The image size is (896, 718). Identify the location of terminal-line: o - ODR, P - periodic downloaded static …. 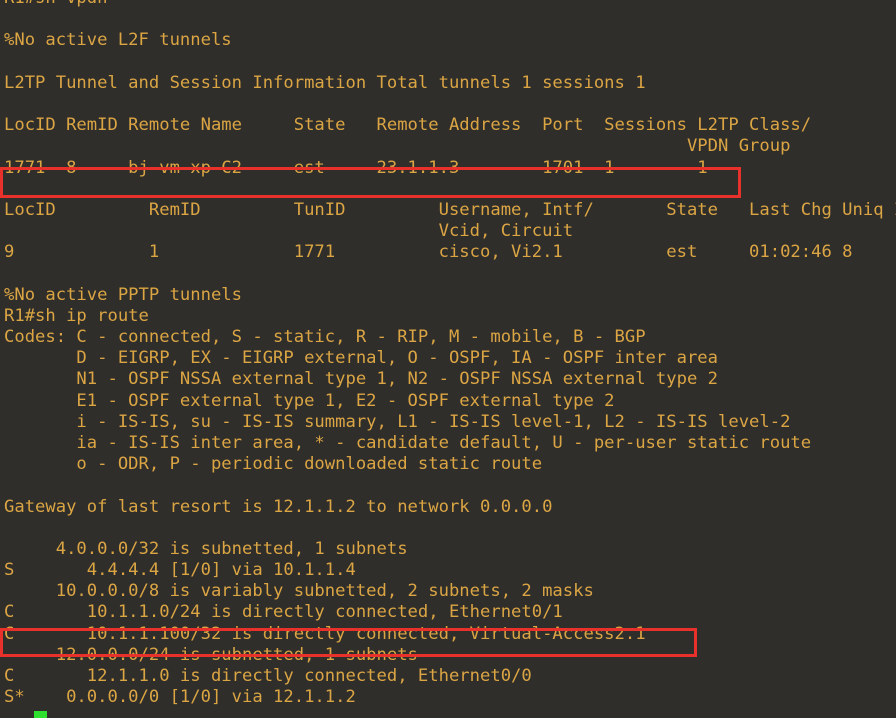
(273, 464).